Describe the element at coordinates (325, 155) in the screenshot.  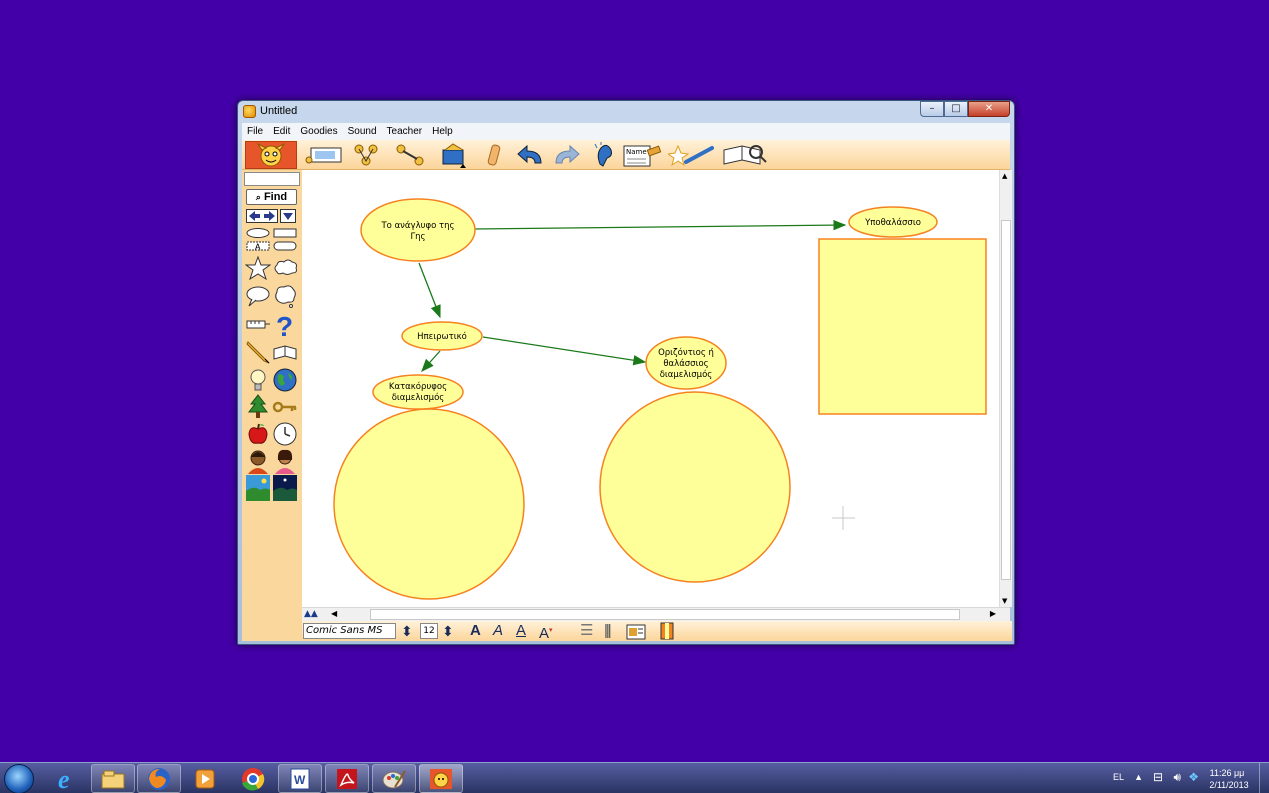
I see `picture-icon` at that location.